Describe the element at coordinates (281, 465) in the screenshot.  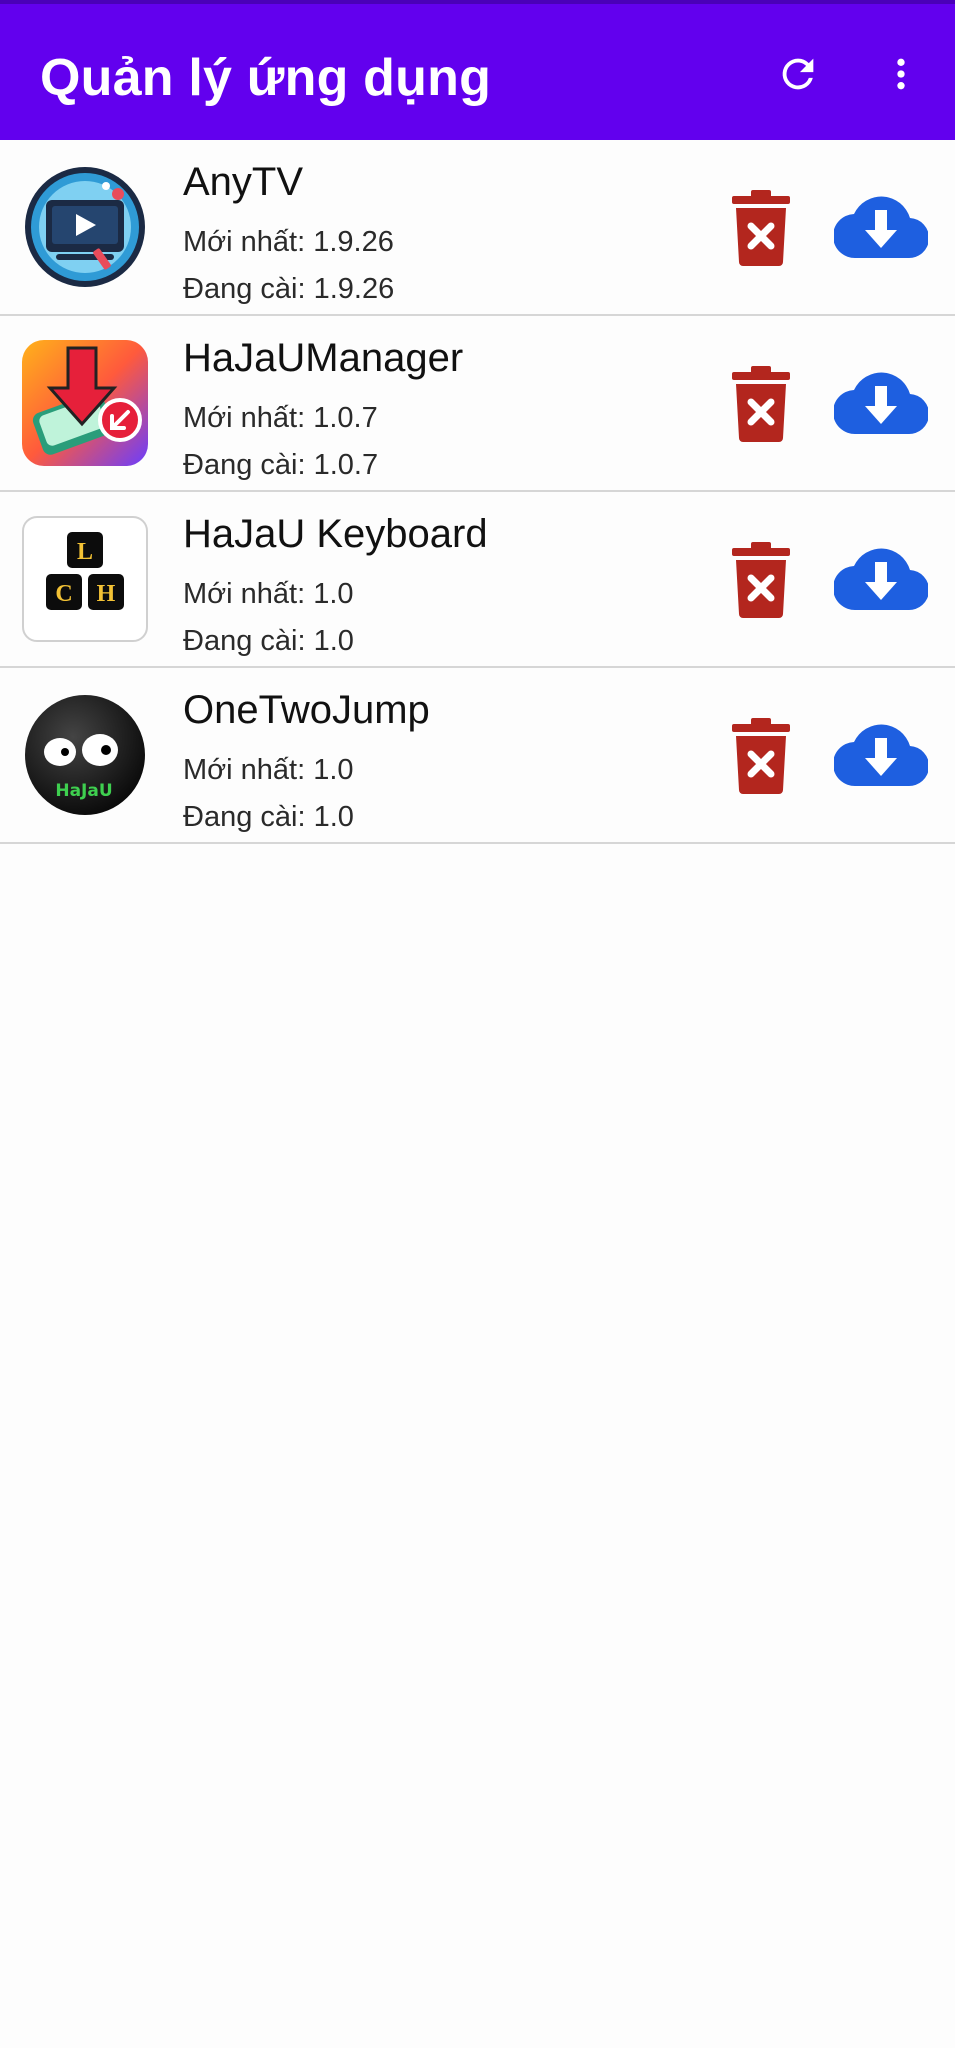
I see `installed-version: Đang cài: 1.0.7` at that location.